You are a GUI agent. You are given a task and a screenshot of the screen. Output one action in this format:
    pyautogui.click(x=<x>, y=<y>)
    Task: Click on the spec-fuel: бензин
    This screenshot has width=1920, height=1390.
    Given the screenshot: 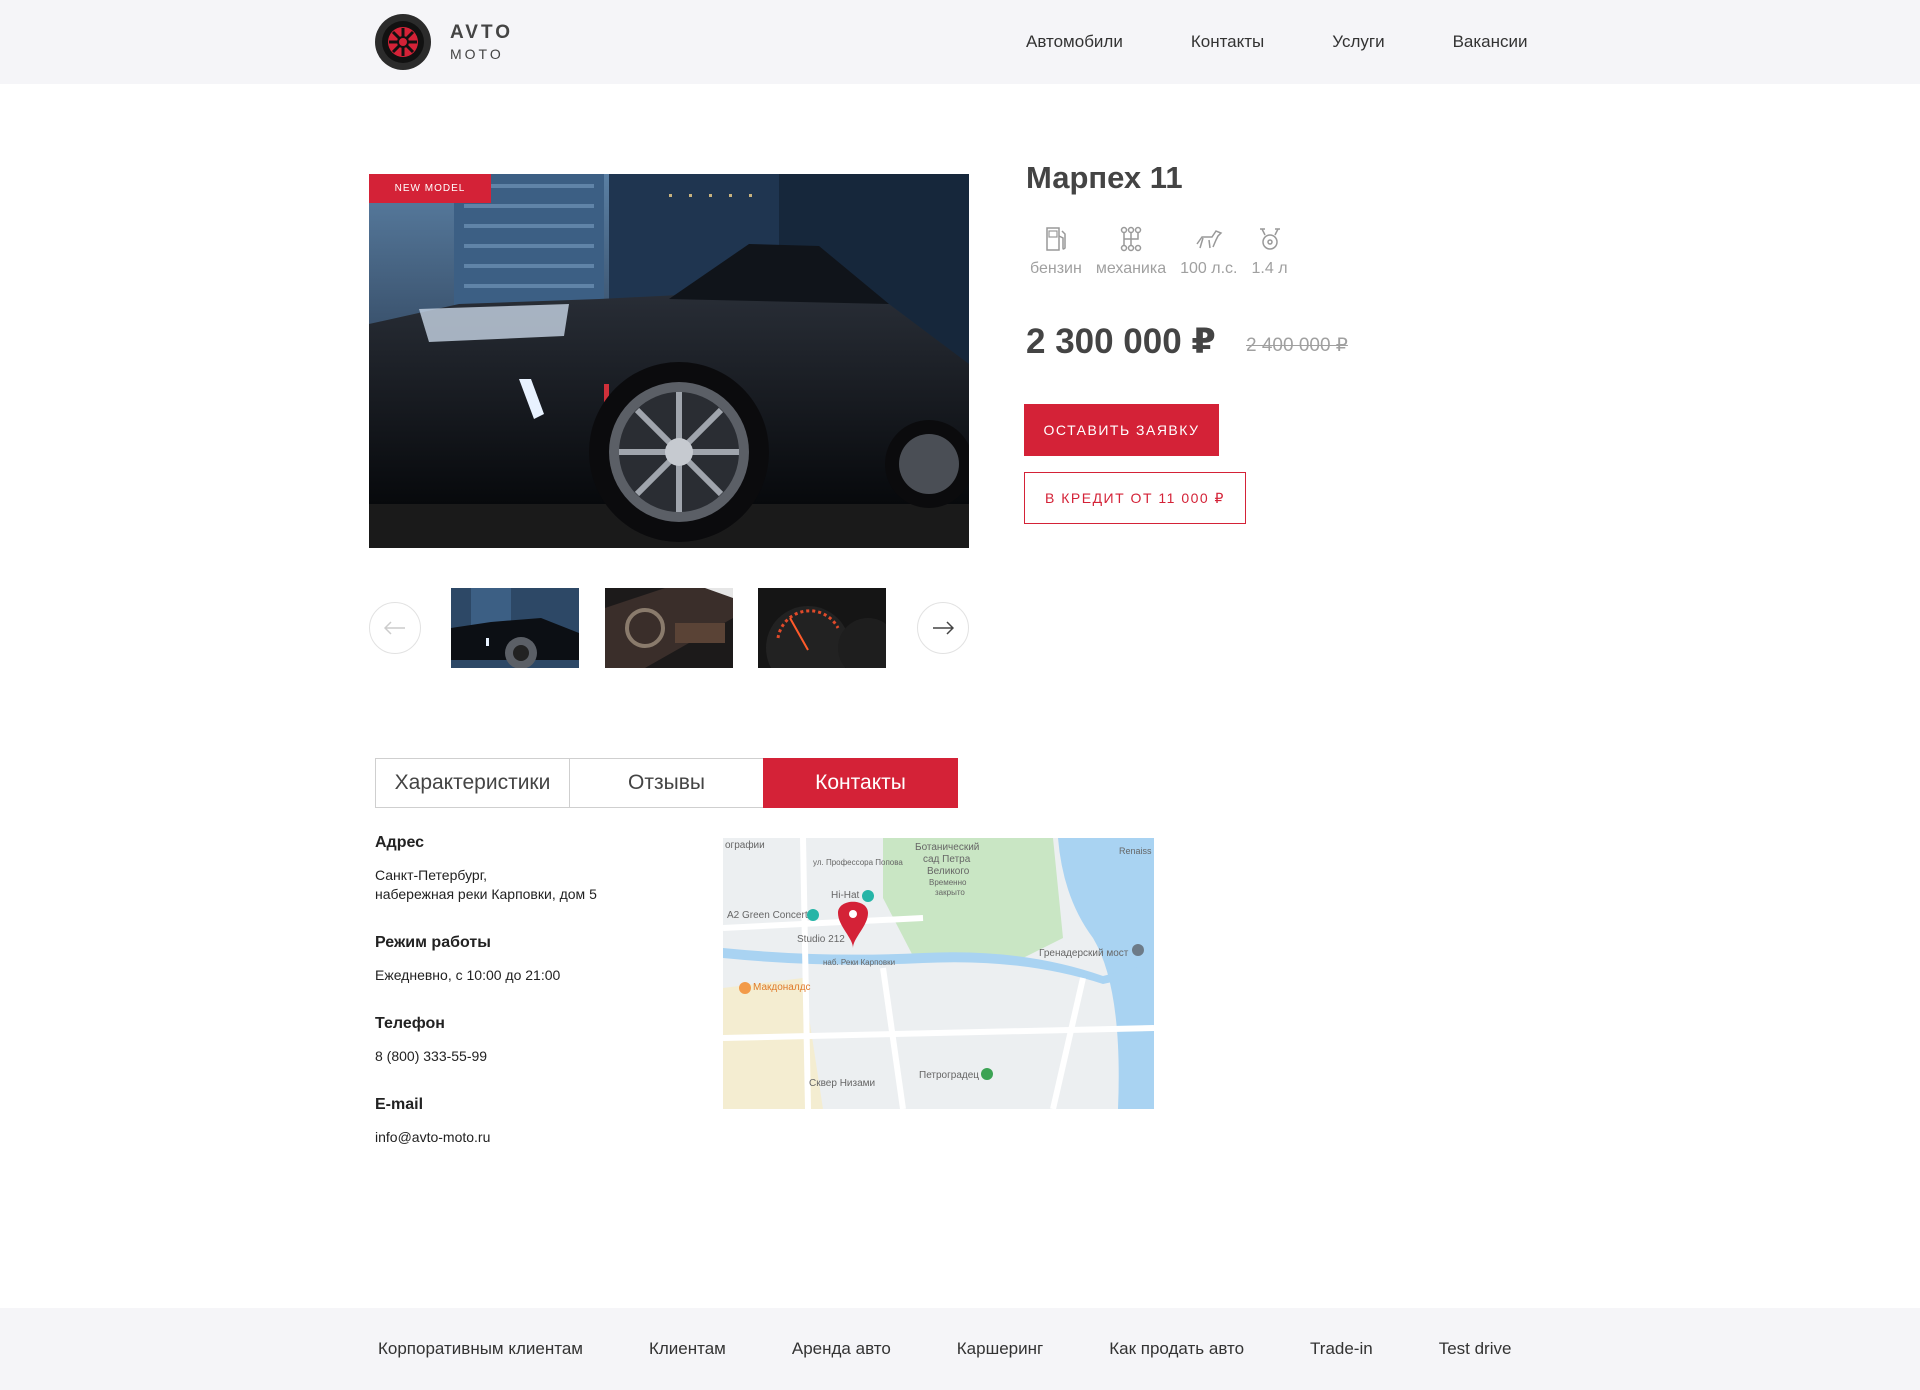 What is the action you would take?
    pyautogui.click(x=1056, y=251)
    